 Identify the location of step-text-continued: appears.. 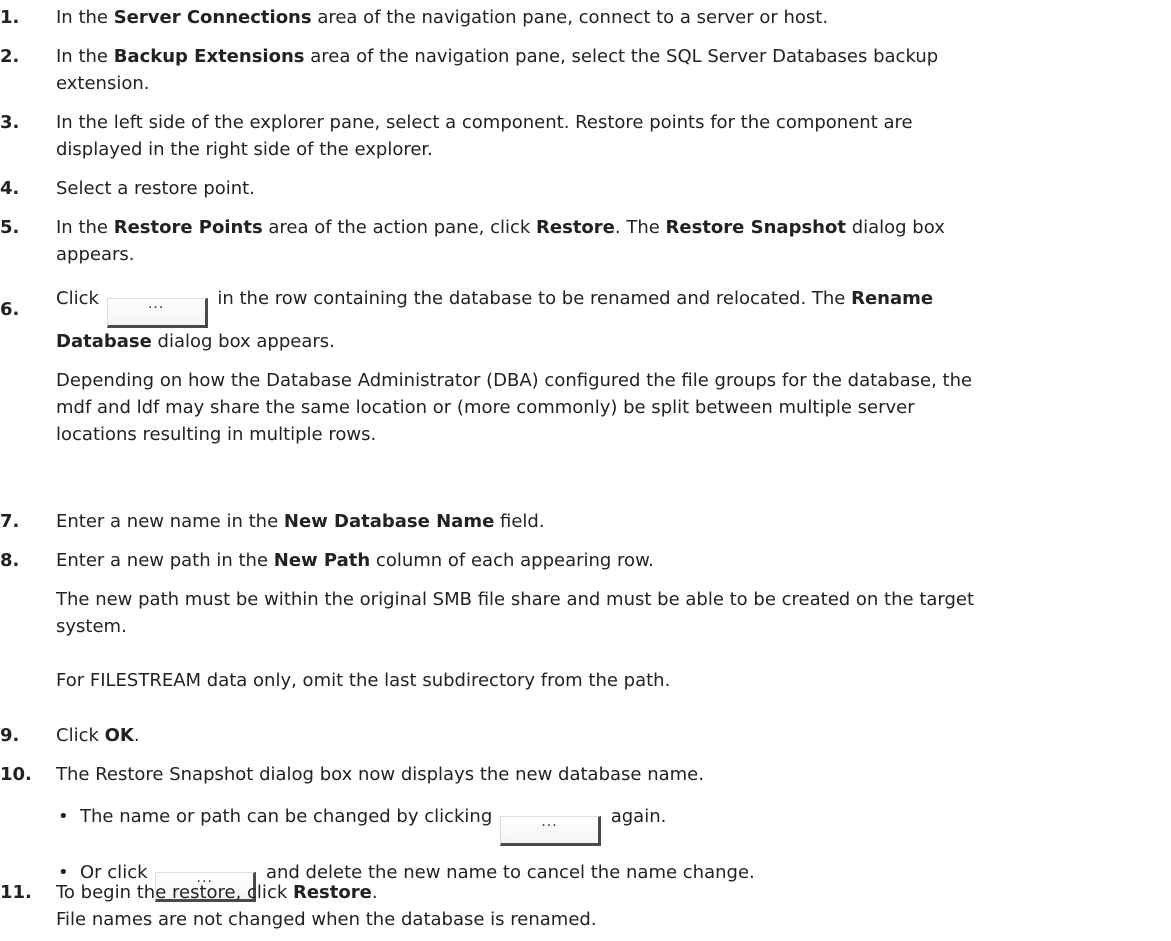
(95, 254).